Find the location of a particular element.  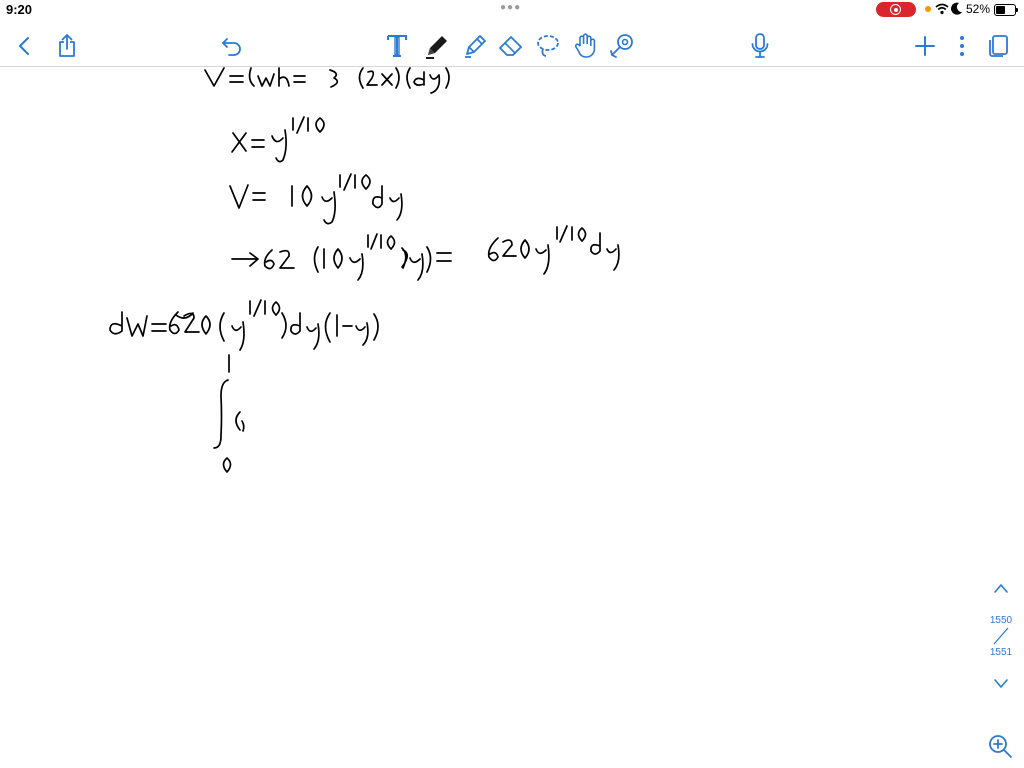

back-icon is located at coordinates (25, 46).